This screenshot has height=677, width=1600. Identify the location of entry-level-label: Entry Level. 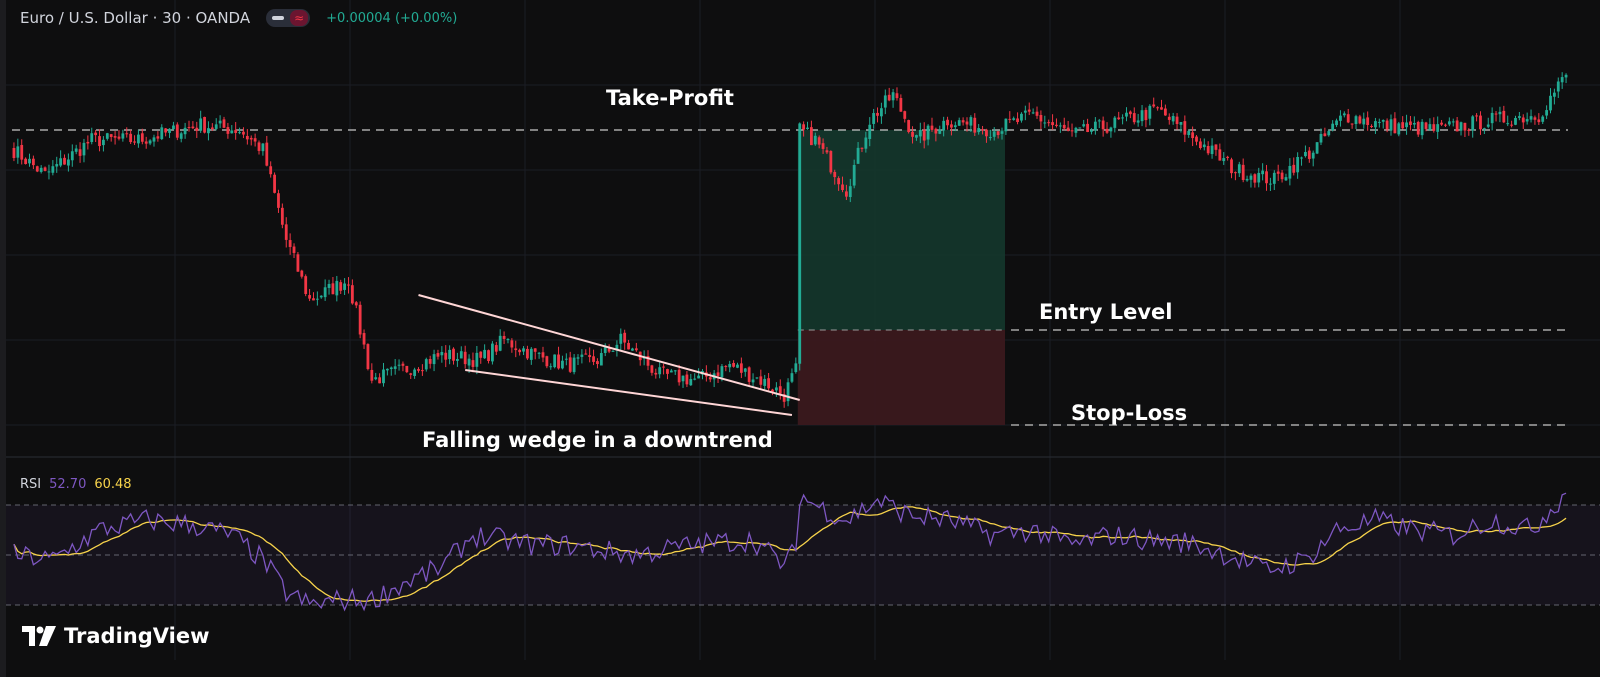
(1106, 312).